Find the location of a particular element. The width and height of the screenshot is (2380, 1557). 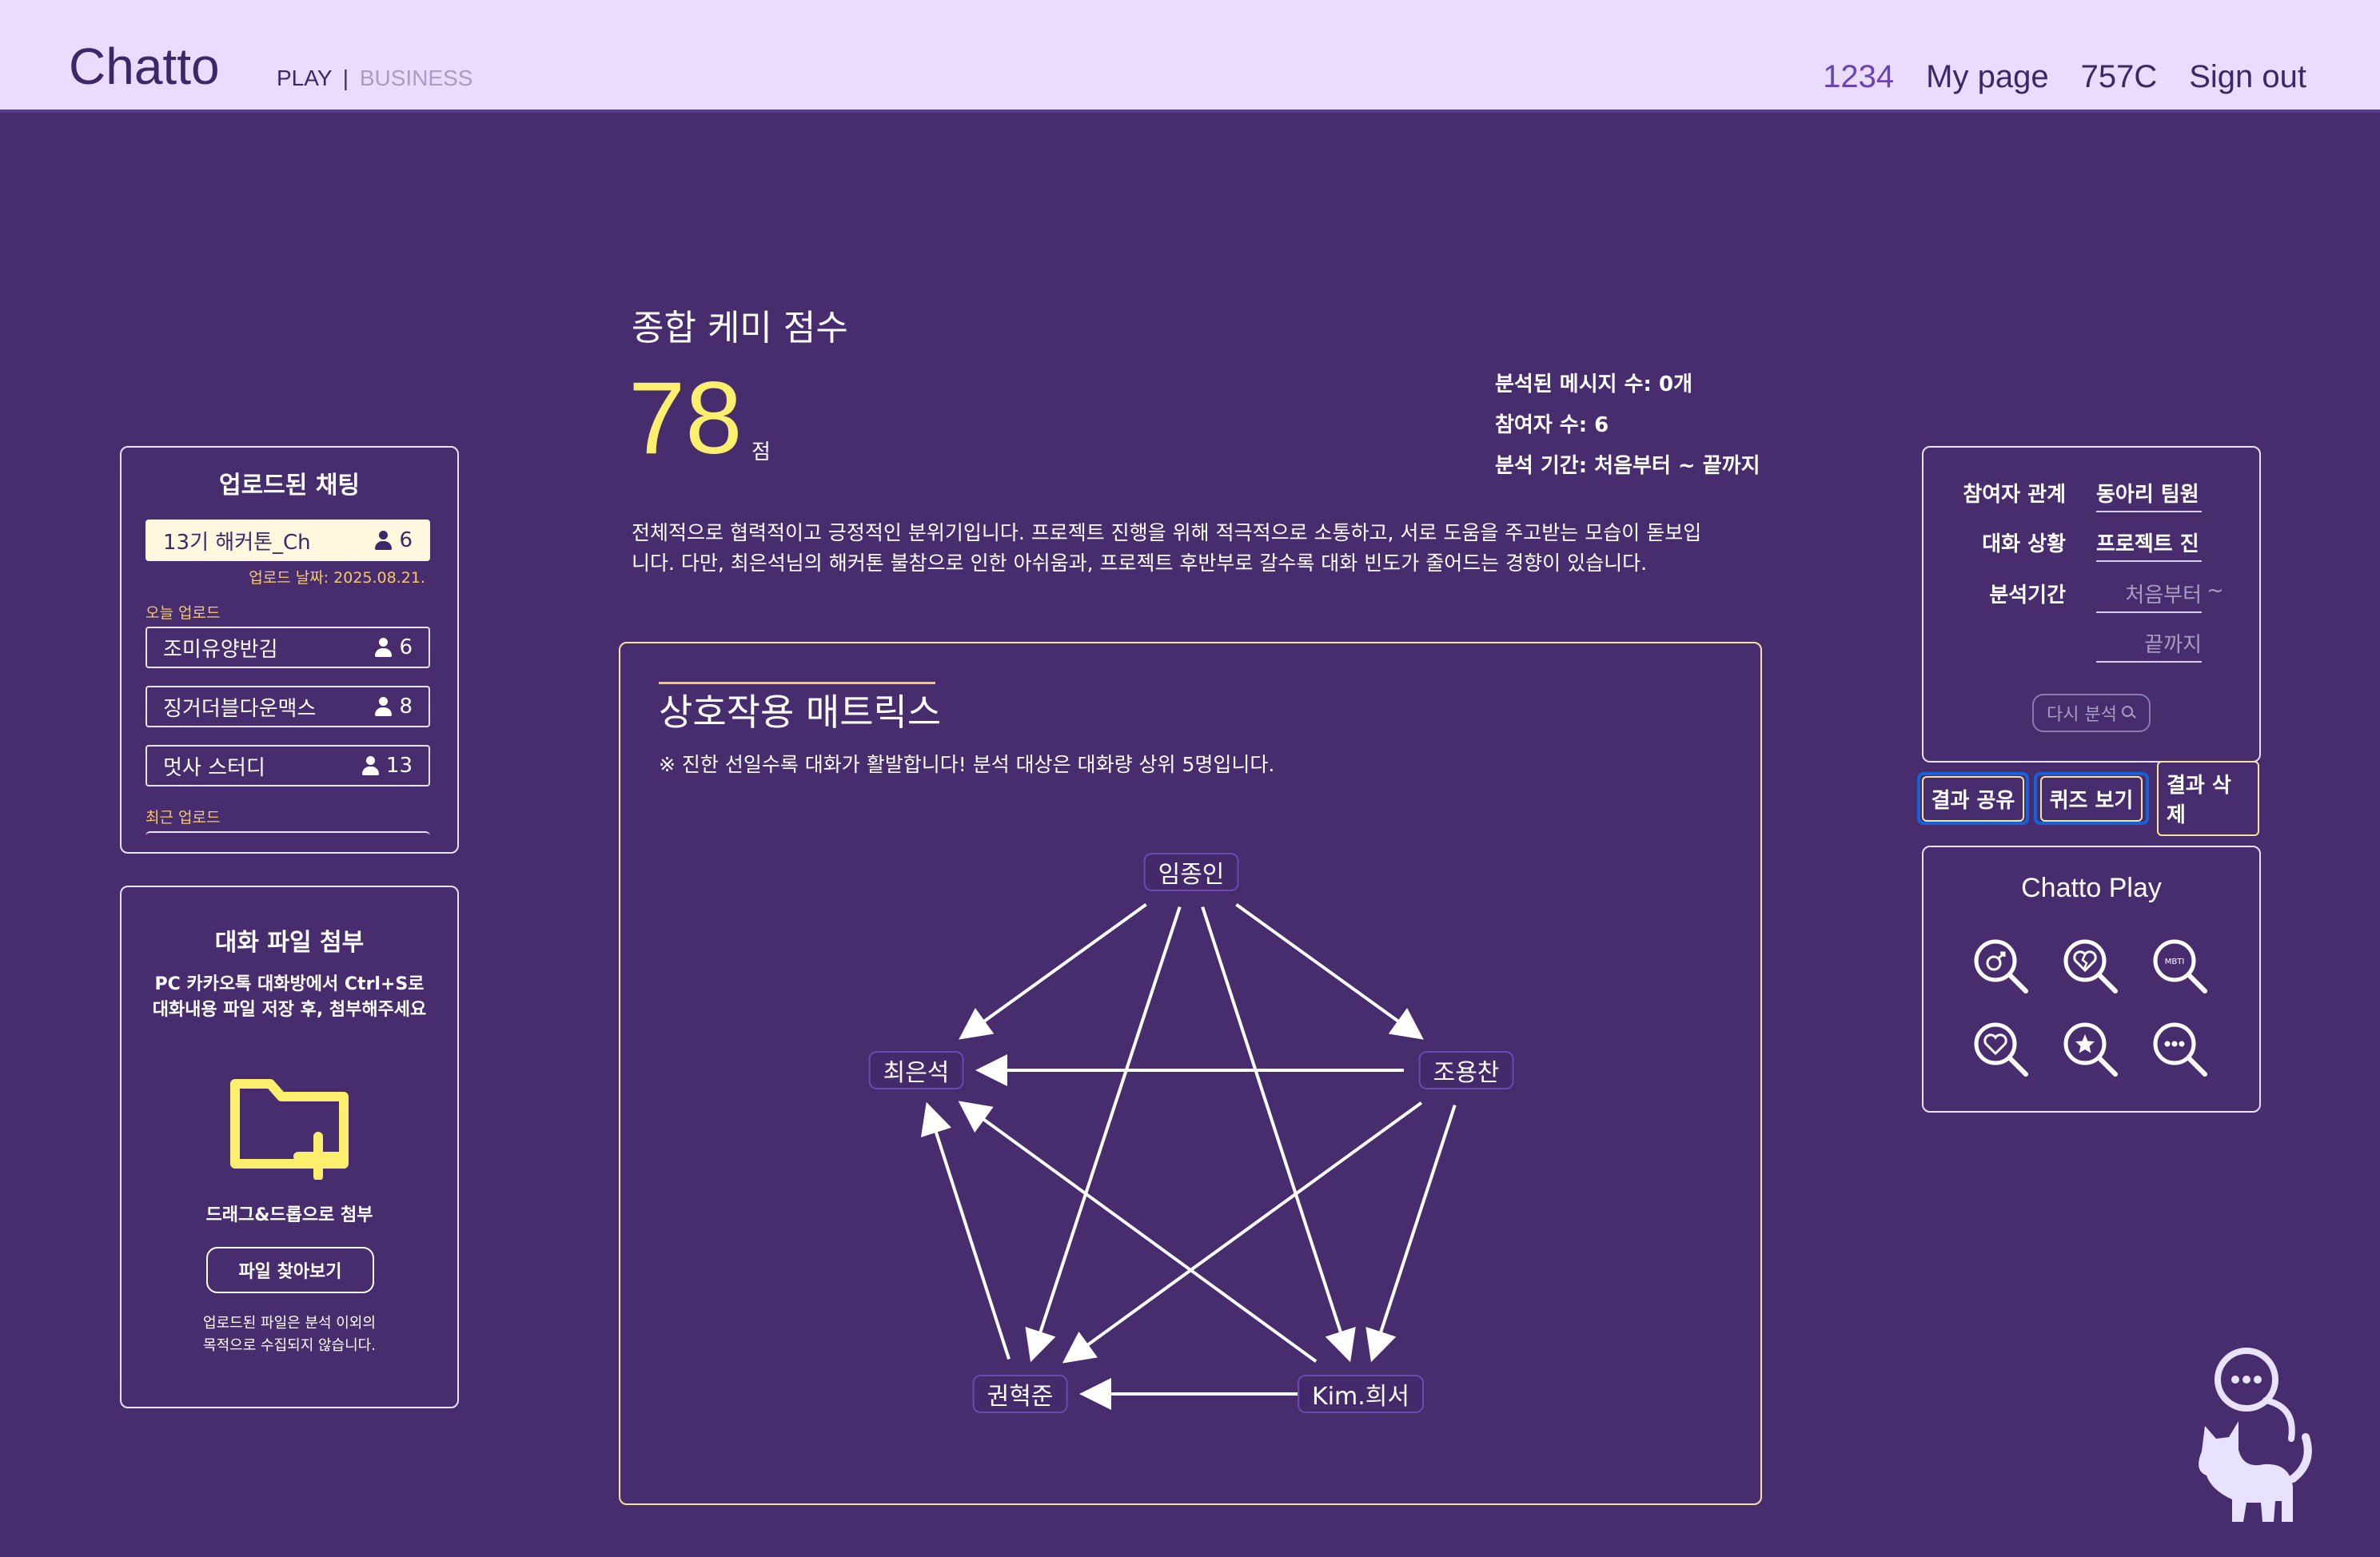

chat-item: 징거더블다운맥스 8 is located at coordinates (288, 706).